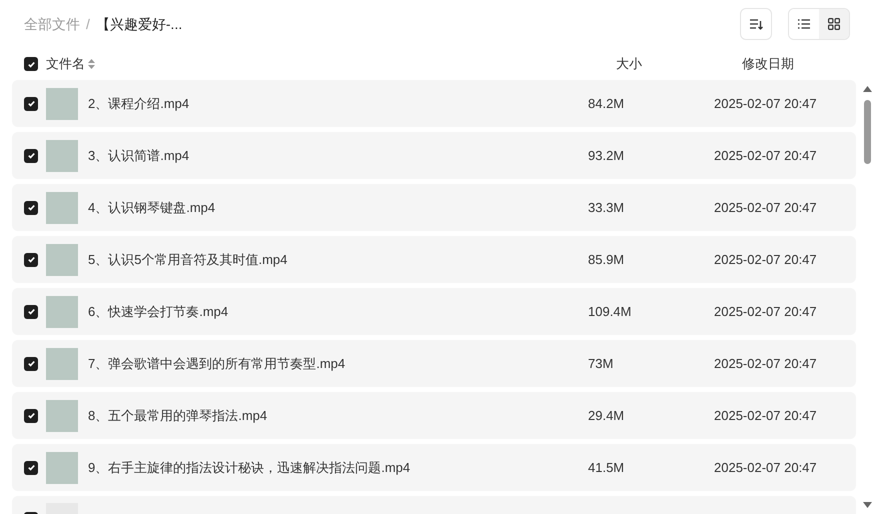  Describe the element at coordinates (338, 104) in the screenshot. I see `file-name: 2、课程介绍.mp4` at that location.